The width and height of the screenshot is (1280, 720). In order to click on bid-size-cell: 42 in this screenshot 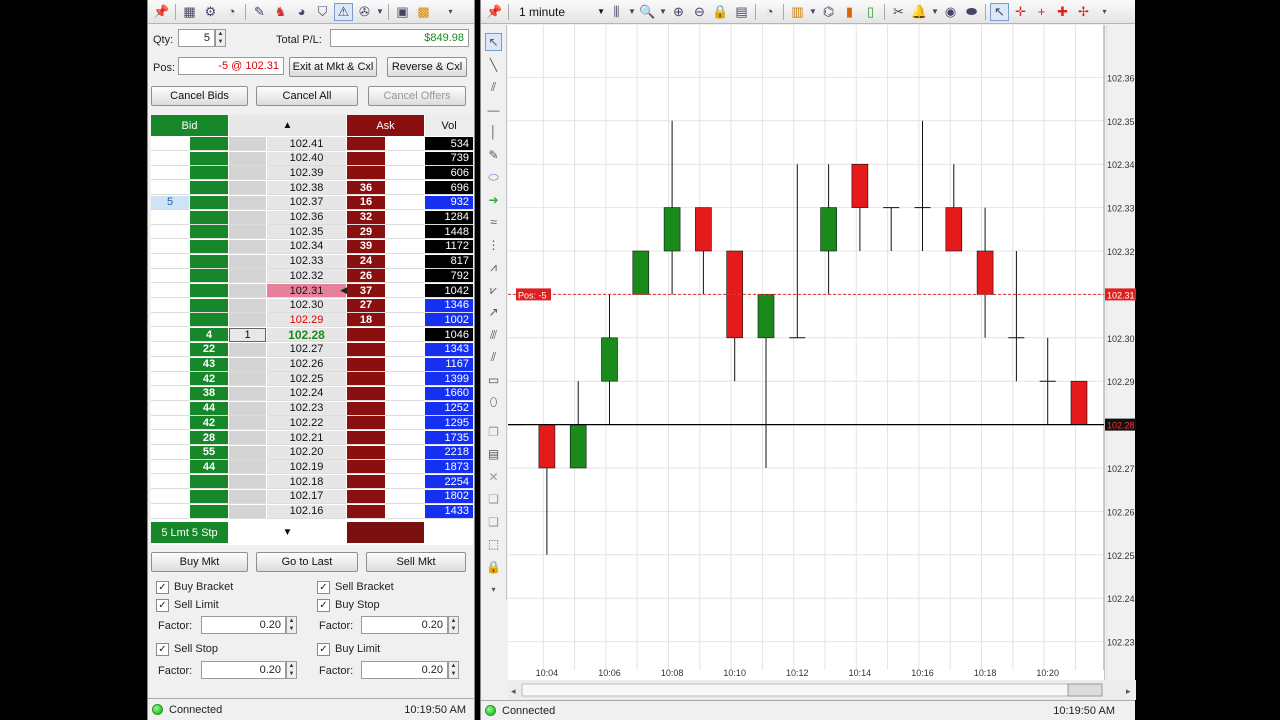, I will do `click(209, 423)`.